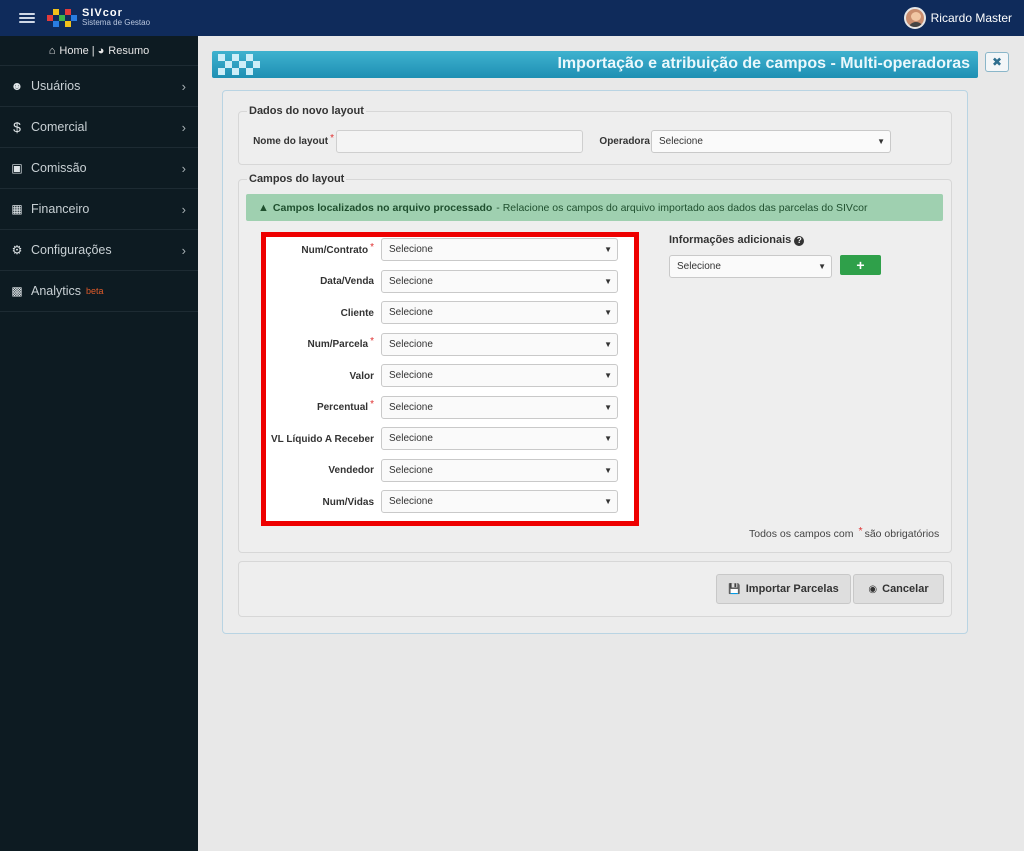  Describe the element at coordinates (844, 532) in the screenshot. I see `required-note: Todos os campos com * são obrigatórios` at that location.